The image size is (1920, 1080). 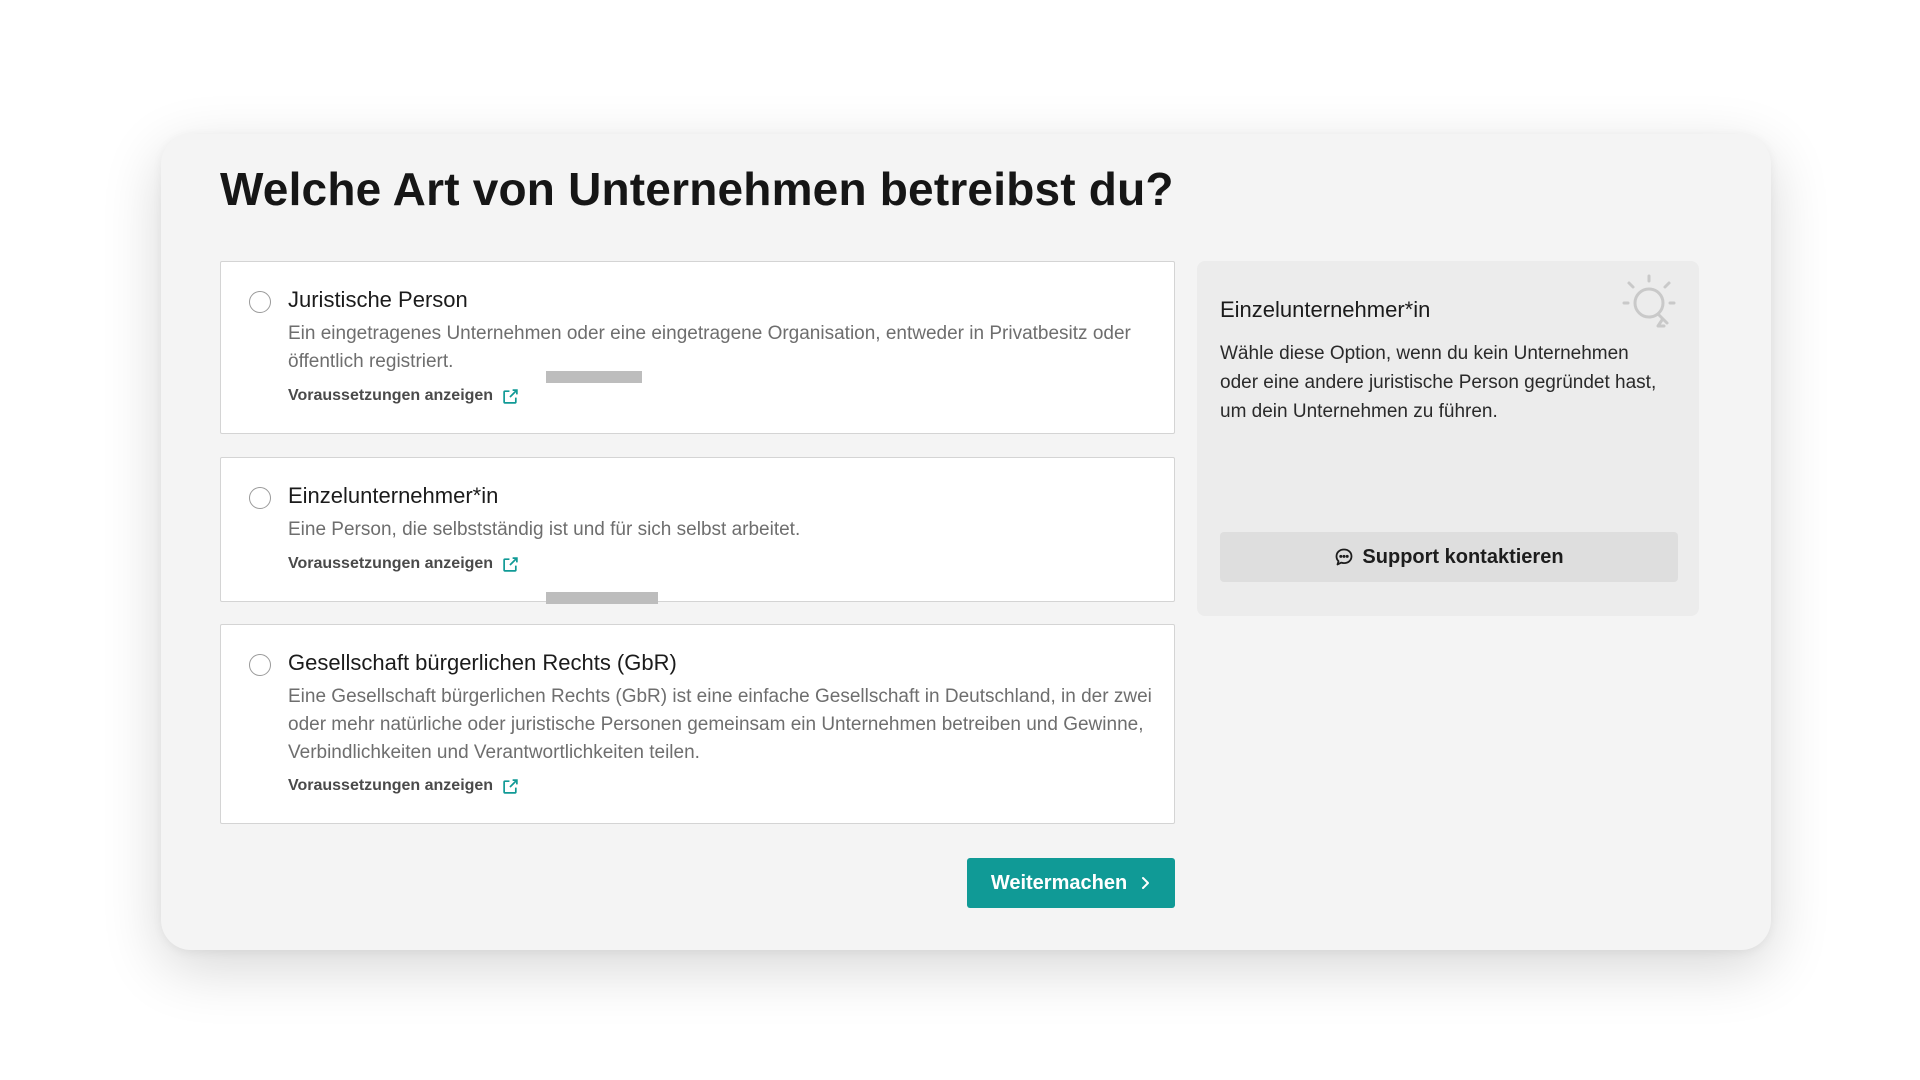 I want to click on lightbulb-icon, so click(x=1649, y=301).